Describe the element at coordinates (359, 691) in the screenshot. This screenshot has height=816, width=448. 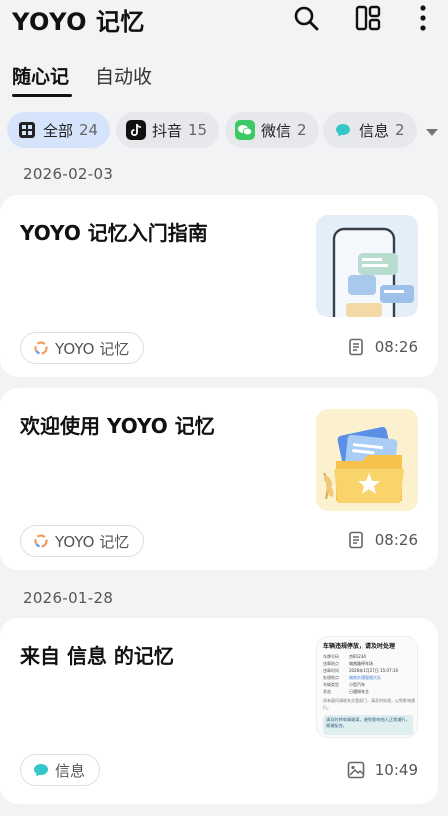
I see `thumb-row-value: 已通知车主` at that location.